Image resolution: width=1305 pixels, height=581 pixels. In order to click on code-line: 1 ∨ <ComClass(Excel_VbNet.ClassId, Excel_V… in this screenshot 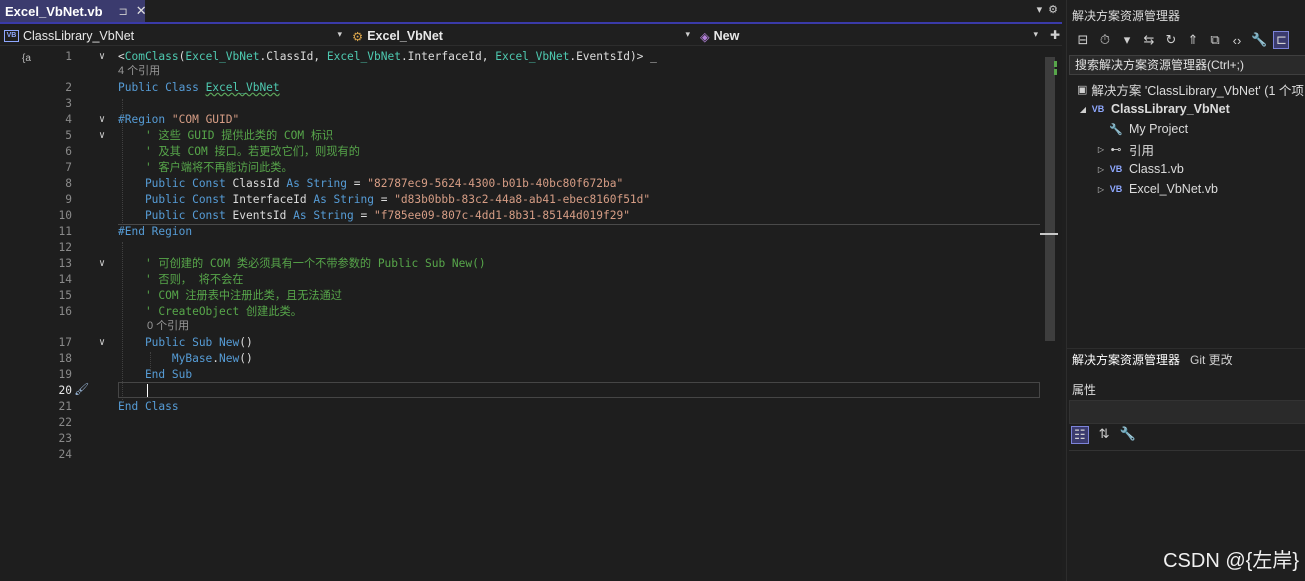, I will do `click(520, 57)`.